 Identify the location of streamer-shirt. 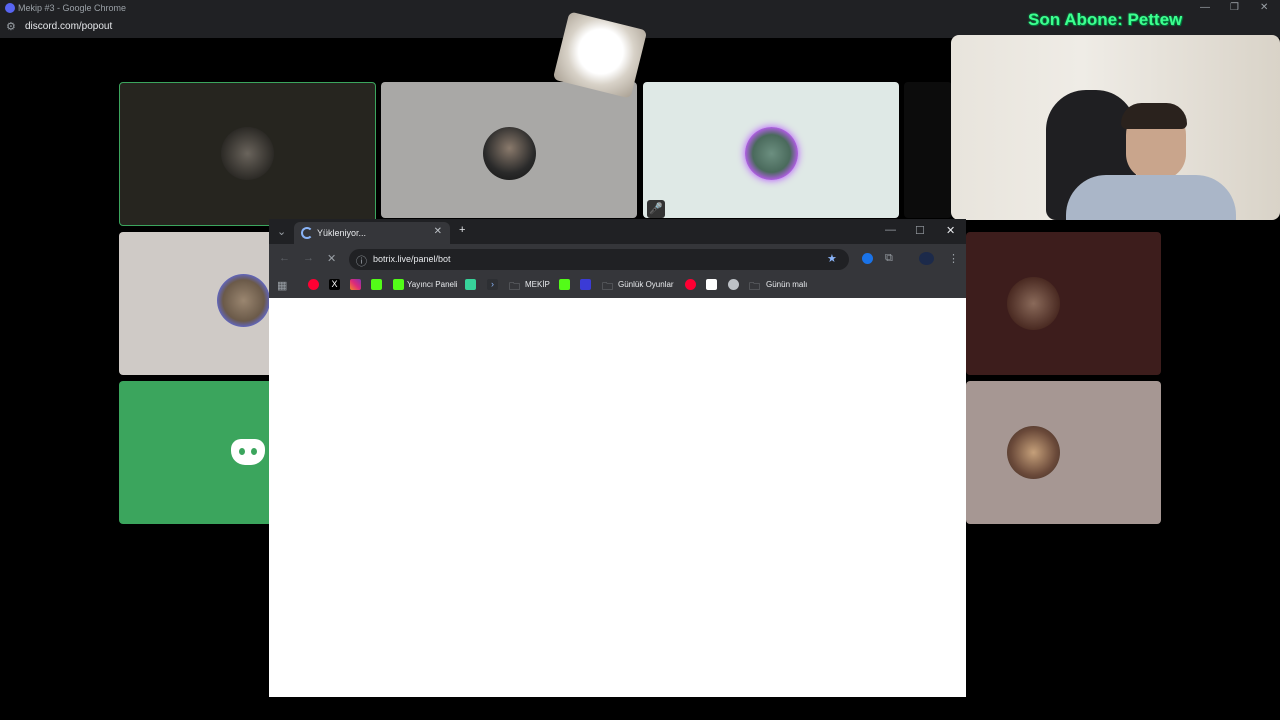
(1151, 197).